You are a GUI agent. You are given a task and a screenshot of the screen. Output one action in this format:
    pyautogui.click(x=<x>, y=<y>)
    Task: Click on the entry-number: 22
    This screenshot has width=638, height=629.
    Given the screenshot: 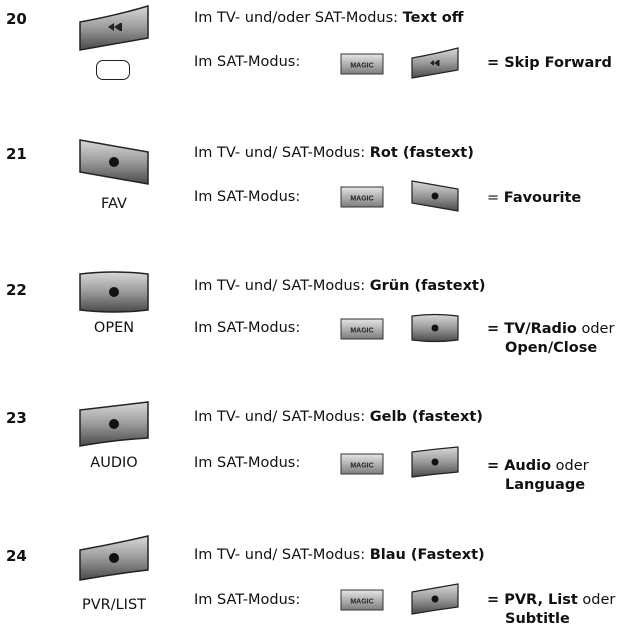 What is the action you would take?
    pyautogui.click(x=16, y=290)
    